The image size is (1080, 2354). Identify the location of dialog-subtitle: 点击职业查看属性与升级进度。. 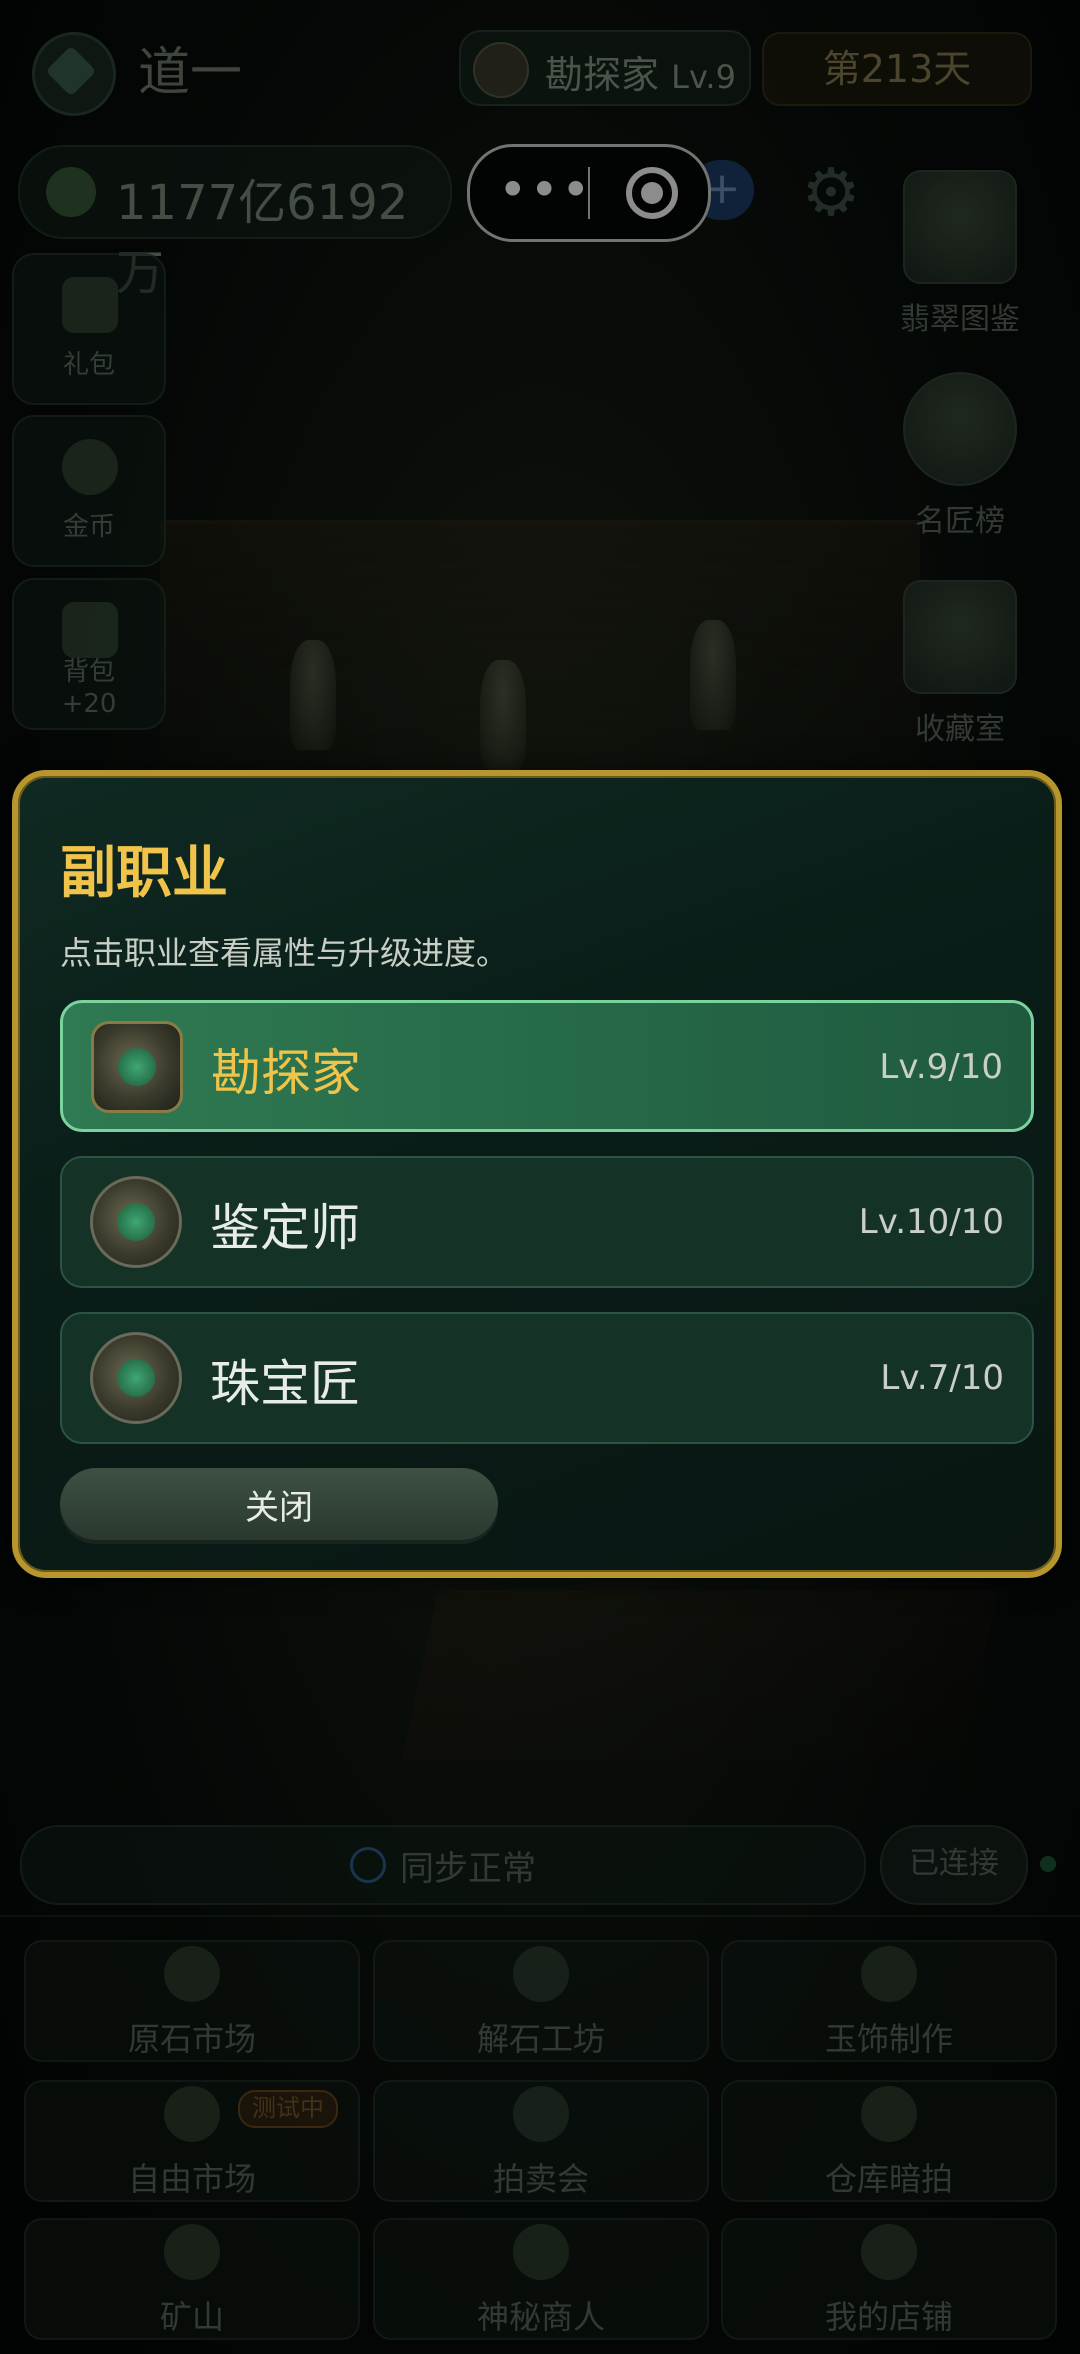
(284, 953).